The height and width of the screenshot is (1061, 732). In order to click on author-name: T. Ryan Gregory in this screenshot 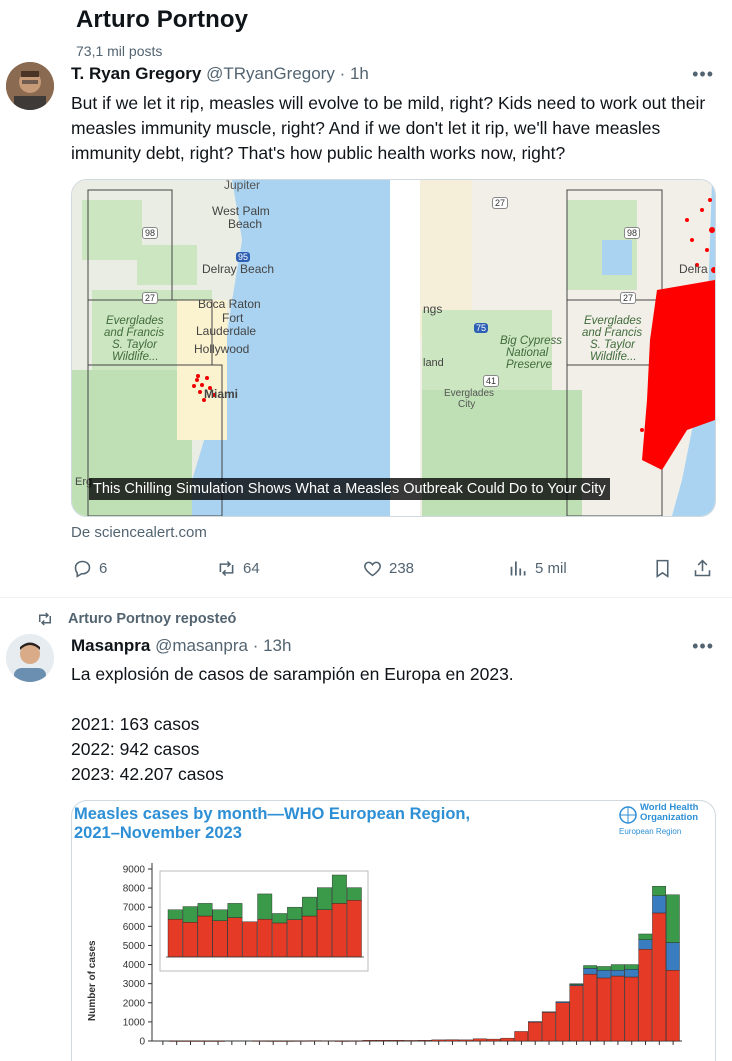, I will do `click(136, 73)`.